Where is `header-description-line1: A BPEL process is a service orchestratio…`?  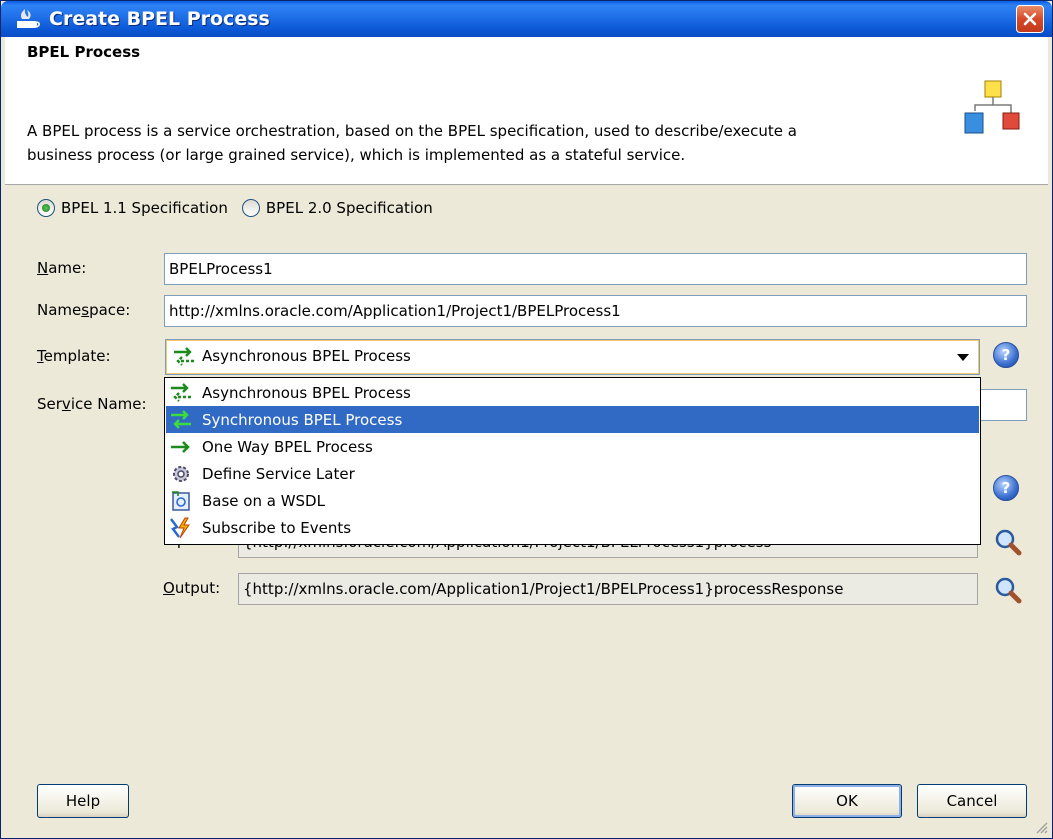
header-description-line1: A BPEL process is a service orchestratio… is located at coordinates (412, 131).